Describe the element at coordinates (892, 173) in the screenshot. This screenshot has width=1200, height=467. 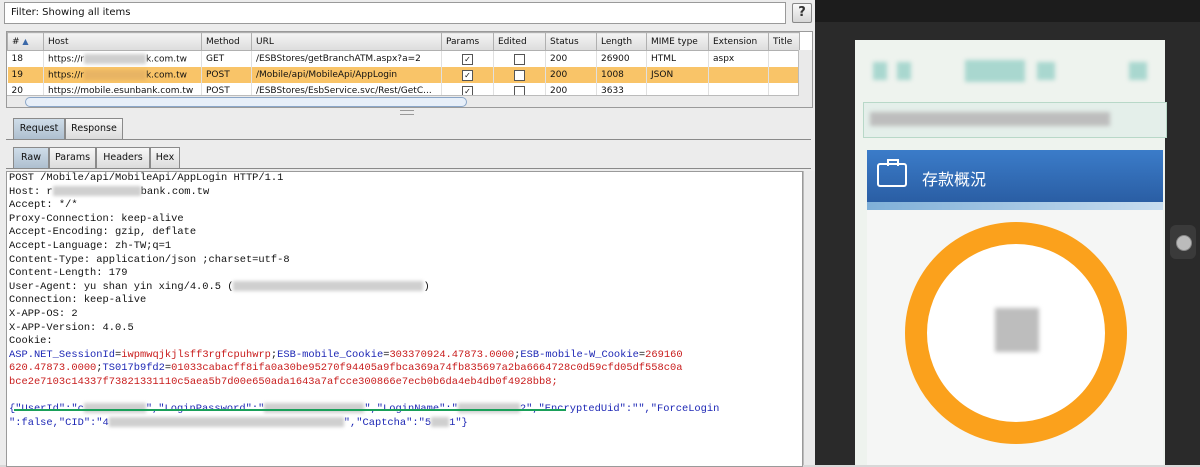
I see `clipboard-icon` at that location.